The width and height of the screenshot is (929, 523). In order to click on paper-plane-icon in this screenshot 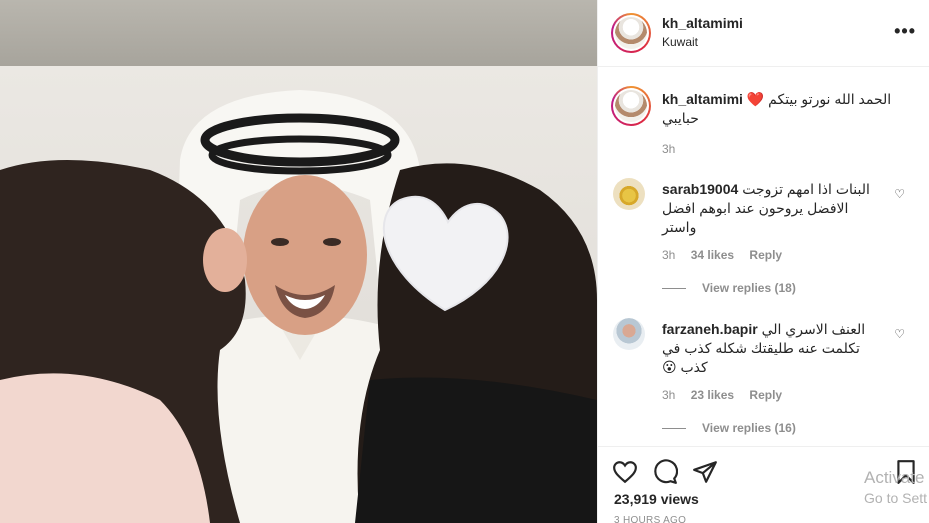, I will do `click(705, 472)`.